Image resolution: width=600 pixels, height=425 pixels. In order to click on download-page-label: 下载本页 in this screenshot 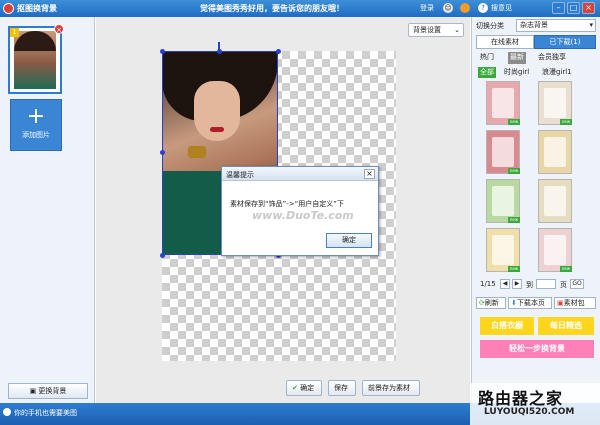, I will do `click(530, 303)`.